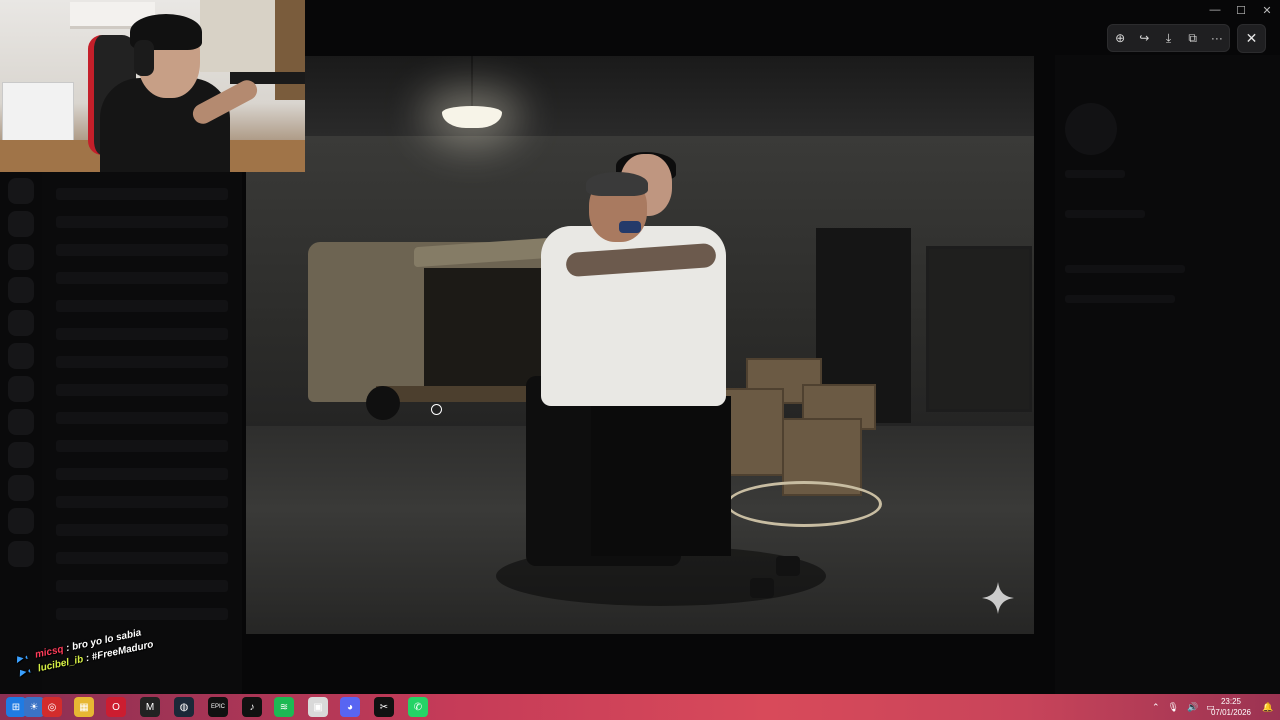  I want to click on van-interior, so click(483, 328).